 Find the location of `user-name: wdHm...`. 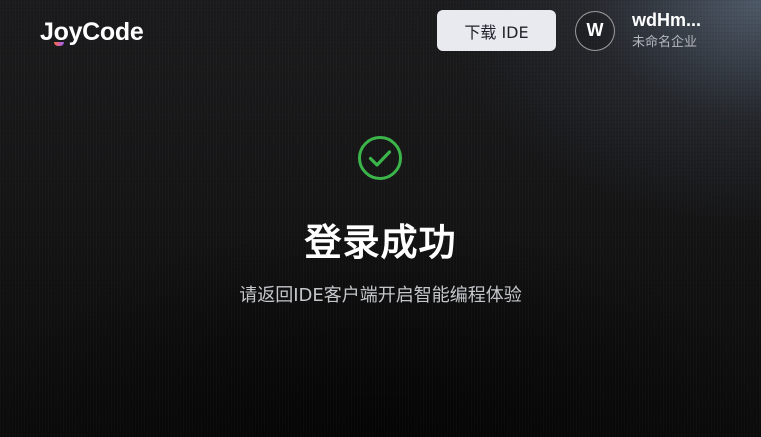

user-name: wdHm... is located at coordinates (667, 20).